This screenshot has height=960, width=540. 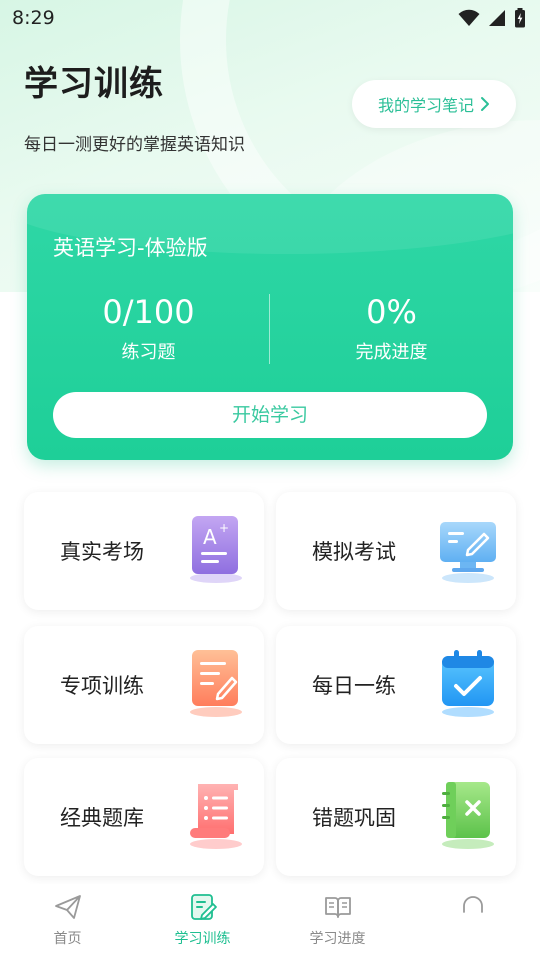 What do you see at coordinates (270, 18) in the screenshot?
I see `status-bar: 8:29` at bounding box center [270, 18].